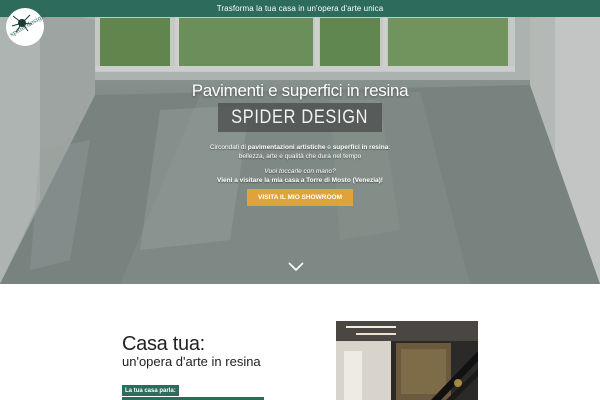 Image resolution: width=600 pixels, height=400 pixels. What do you see at coordinates (329, 147) in the screenshot?
I see `hero-intro-mid: e` at bounding box center [329, 147].